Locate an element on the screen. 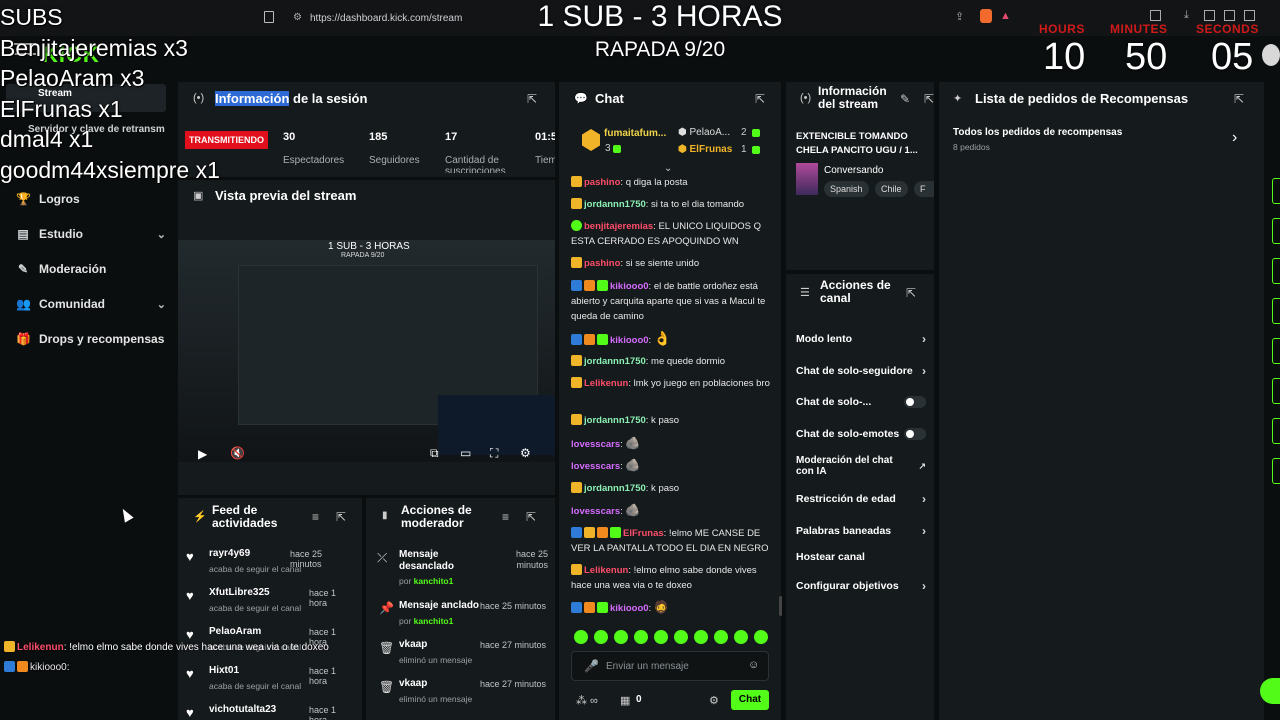  action-host-channel: Hostear canal is located at coordinates (861, 557).